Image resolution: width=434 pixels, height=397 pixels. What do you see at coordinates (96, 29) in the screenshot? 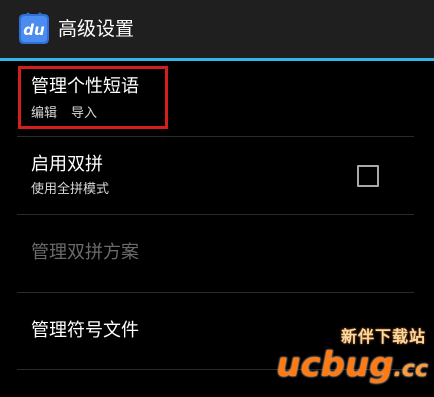
I see `page-title: 高级设置` at bounding box center [96, 29].